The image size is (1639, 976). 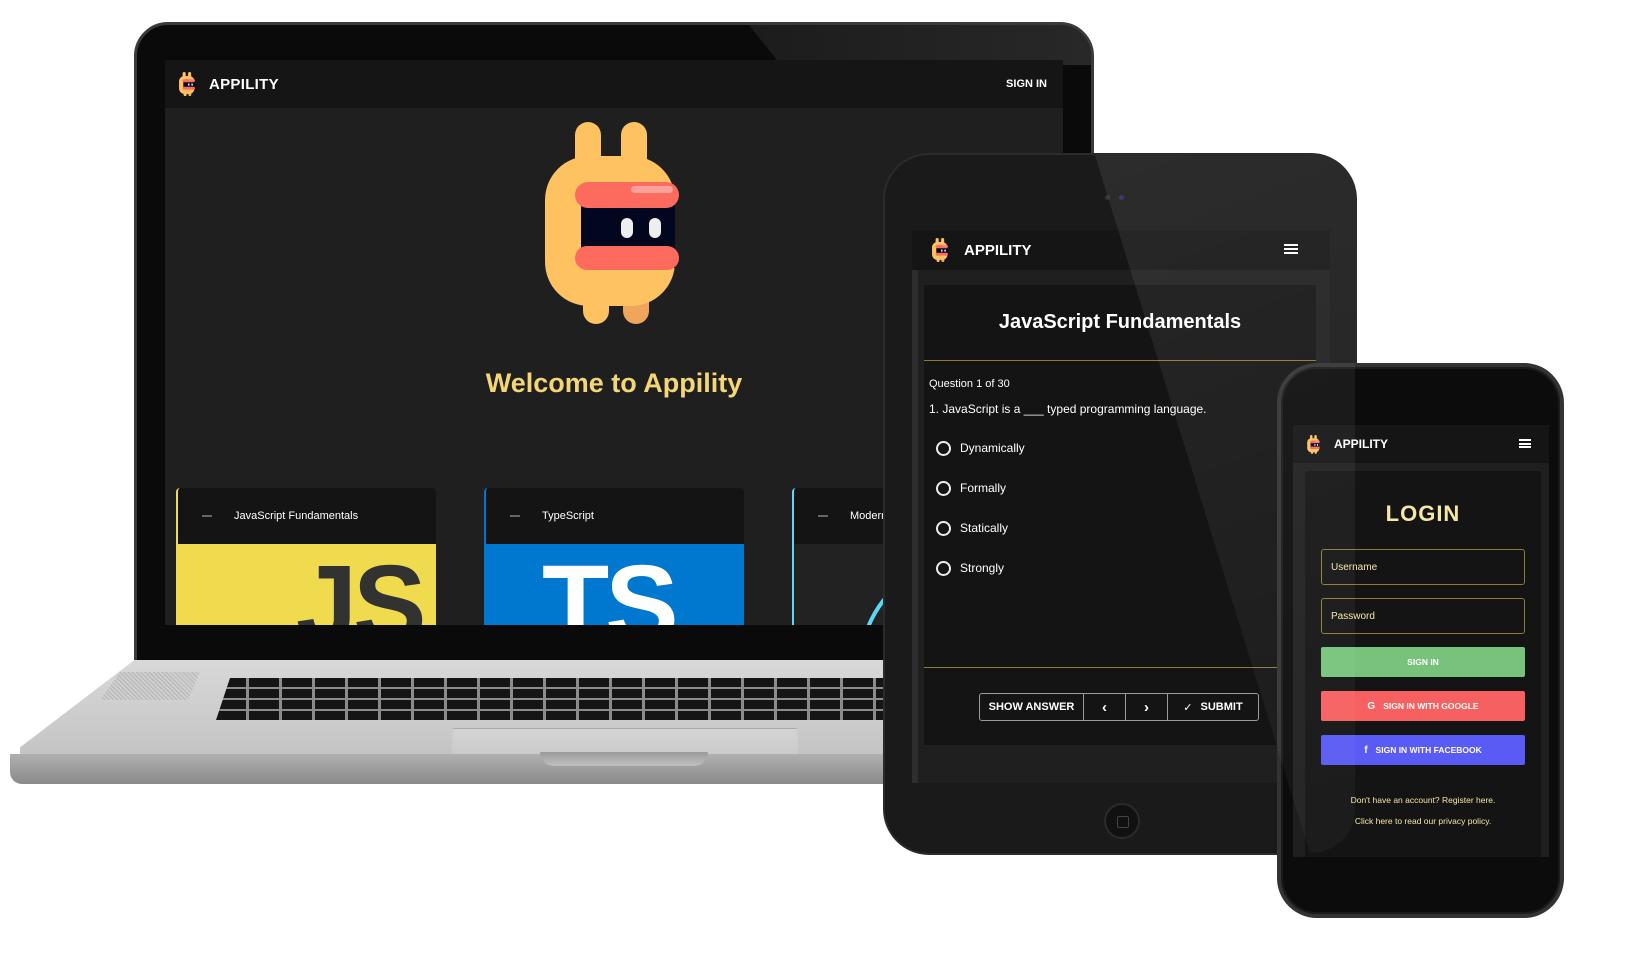 I want to click on laptop-glare, so click(x=920, y=45).